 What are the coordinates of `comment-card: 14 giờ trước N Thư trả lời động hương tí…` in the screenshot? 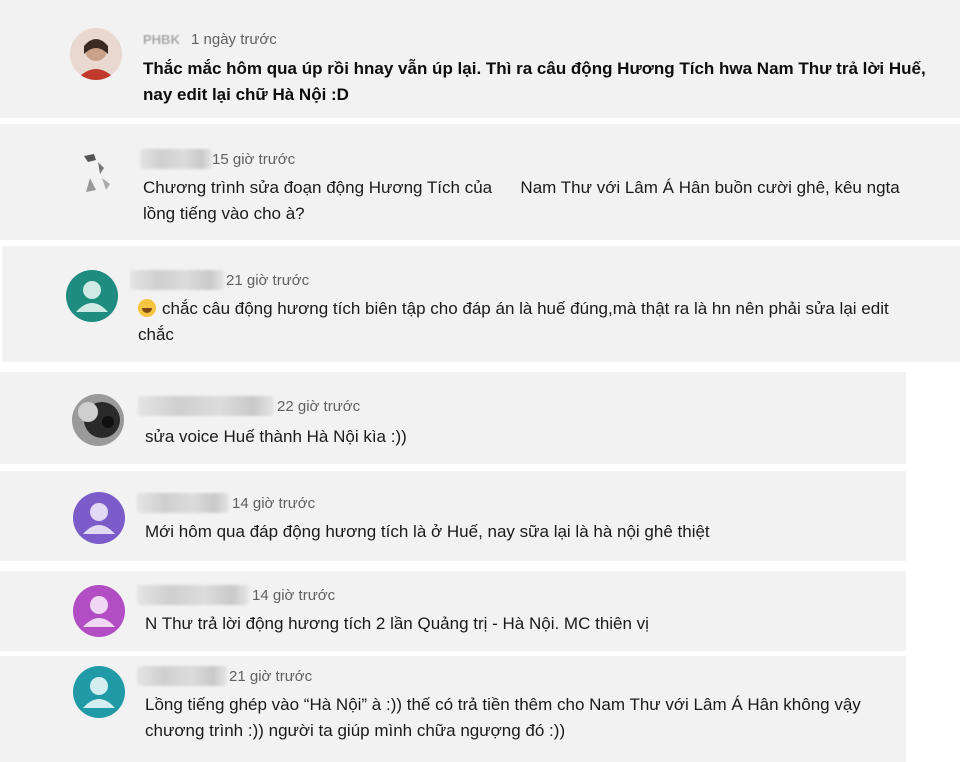 It's located at (453, 611).